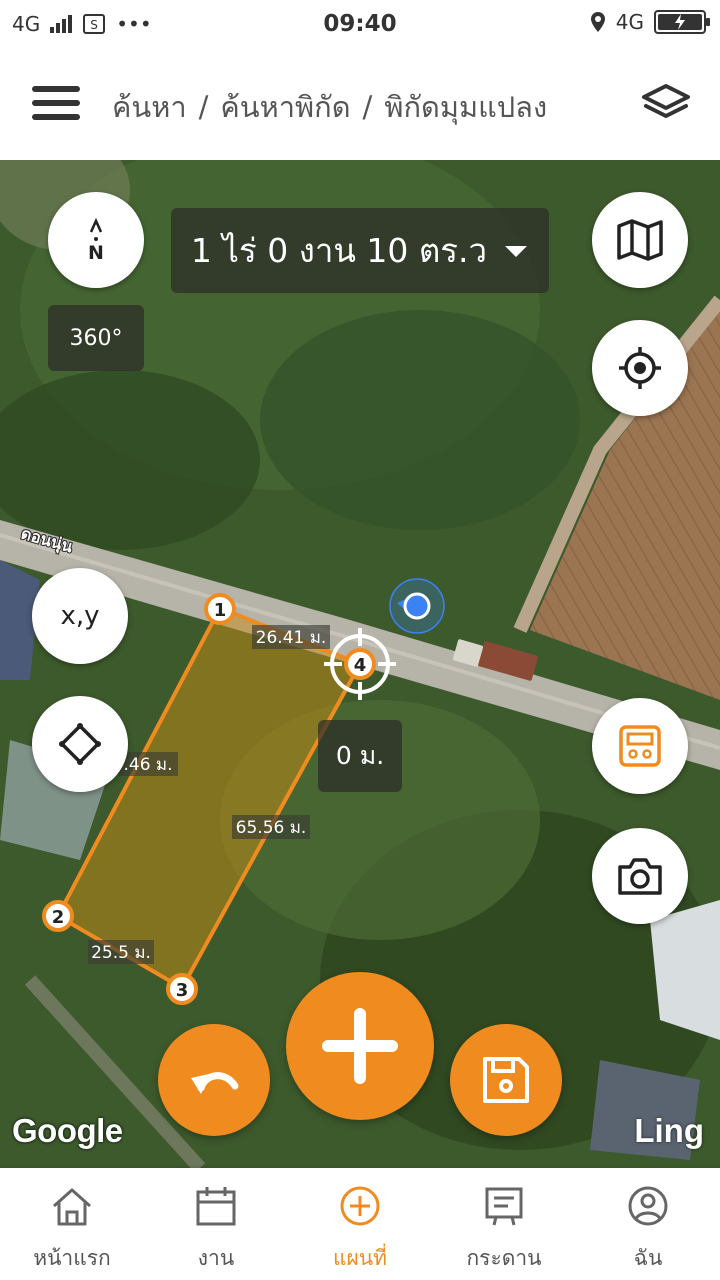  What do you see at coordinates (339, 250) in the screenshot?
I see `area-value: 1 ไร่ 0 งาน 10 ตร.ว` at bounding box center [339, 250].